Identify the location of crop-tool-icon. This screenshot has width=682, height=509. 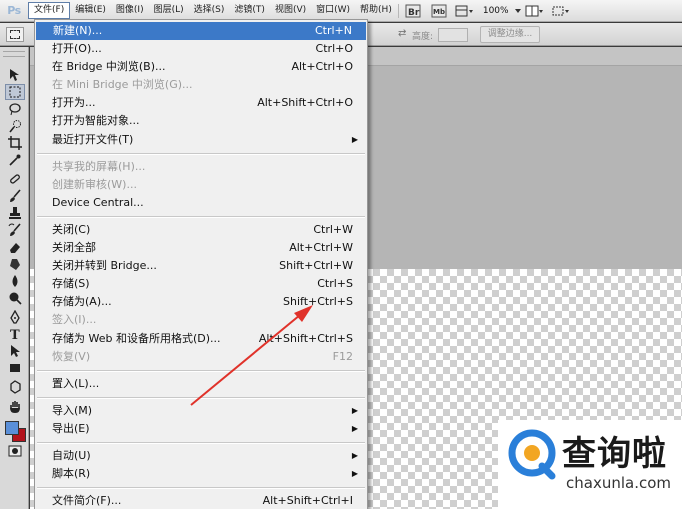
(15, 143).